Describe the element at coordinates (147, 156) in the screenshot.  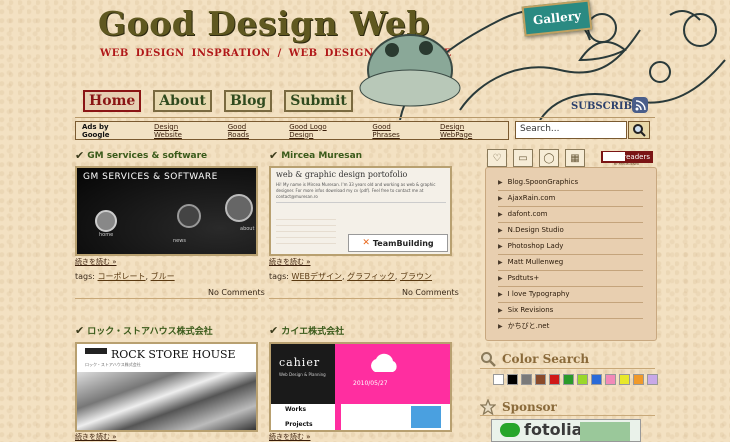
I see `post-title-text: GM services & software` at that location.